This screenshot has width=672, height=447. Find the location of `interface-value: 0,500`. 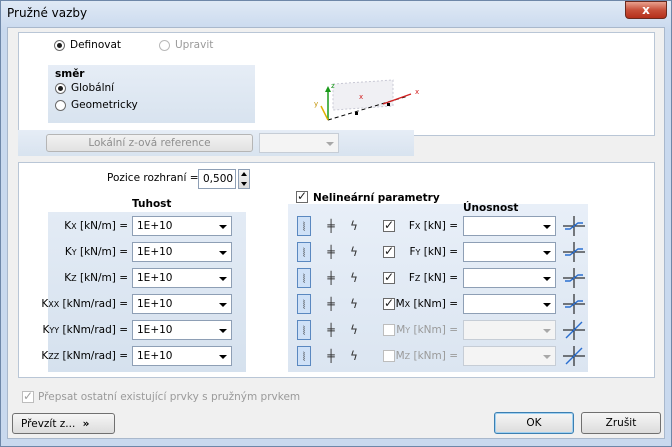

interface-value: 0,500 is located at coordinates (218, 179).